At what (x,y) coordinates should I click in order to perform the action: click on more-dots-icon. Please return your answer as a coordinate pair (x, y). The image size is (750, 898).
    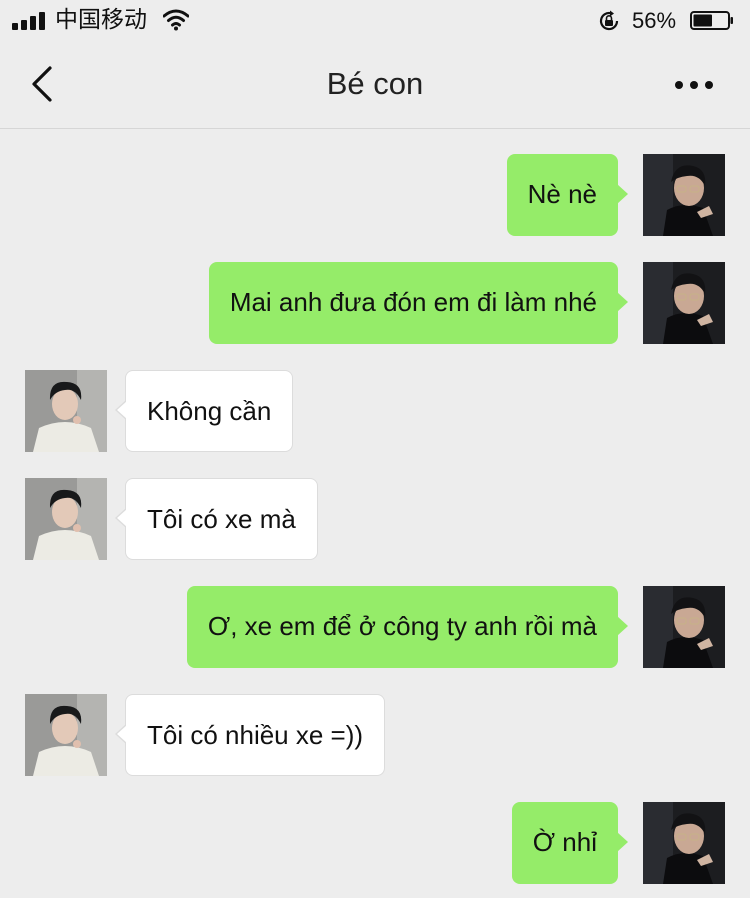
    Looking at the image, I should click on (694, 85).